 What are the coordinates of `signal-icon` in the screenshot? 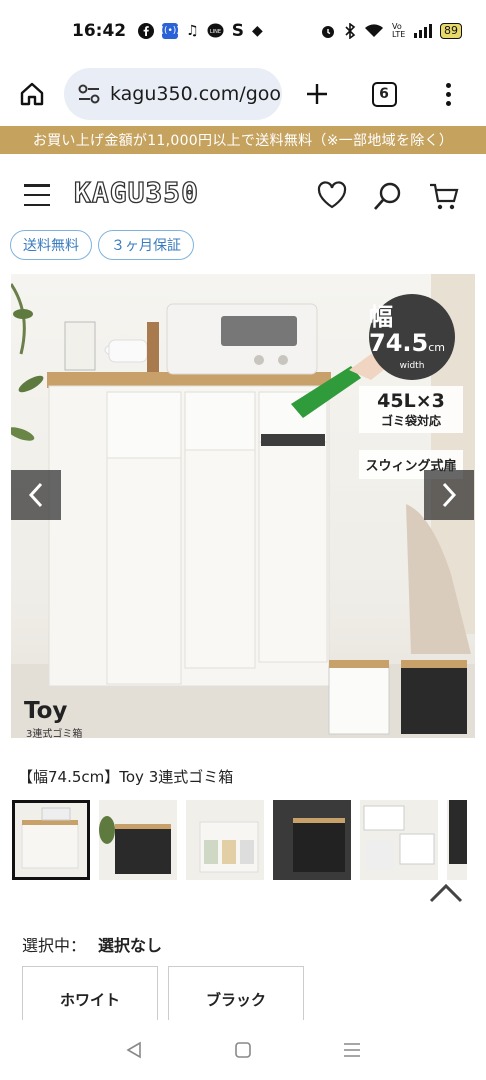 It's located at (423, 31).